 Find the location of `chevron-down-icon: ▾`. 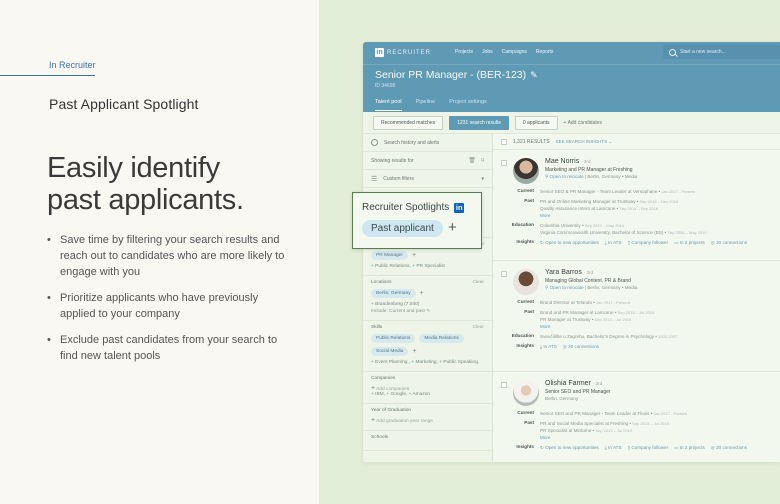

chevron-down-icon: ▾ is located at coordinates (482, 178).